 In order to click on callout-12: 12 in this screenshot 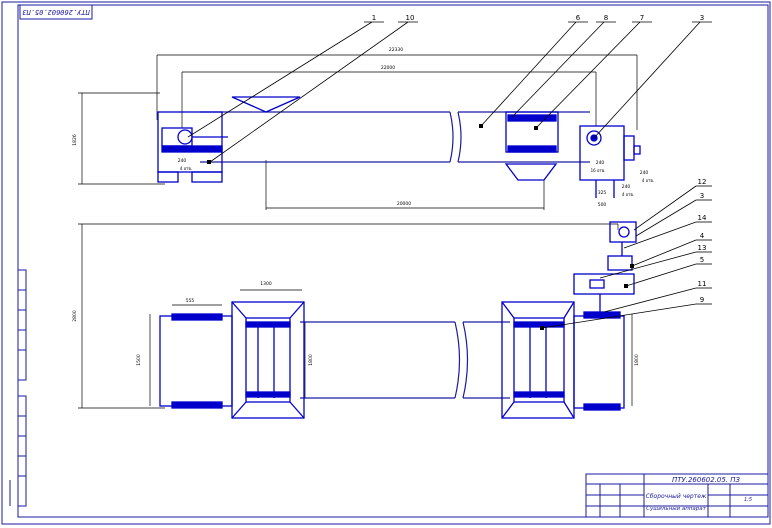, I will do `click(702, 182)`.